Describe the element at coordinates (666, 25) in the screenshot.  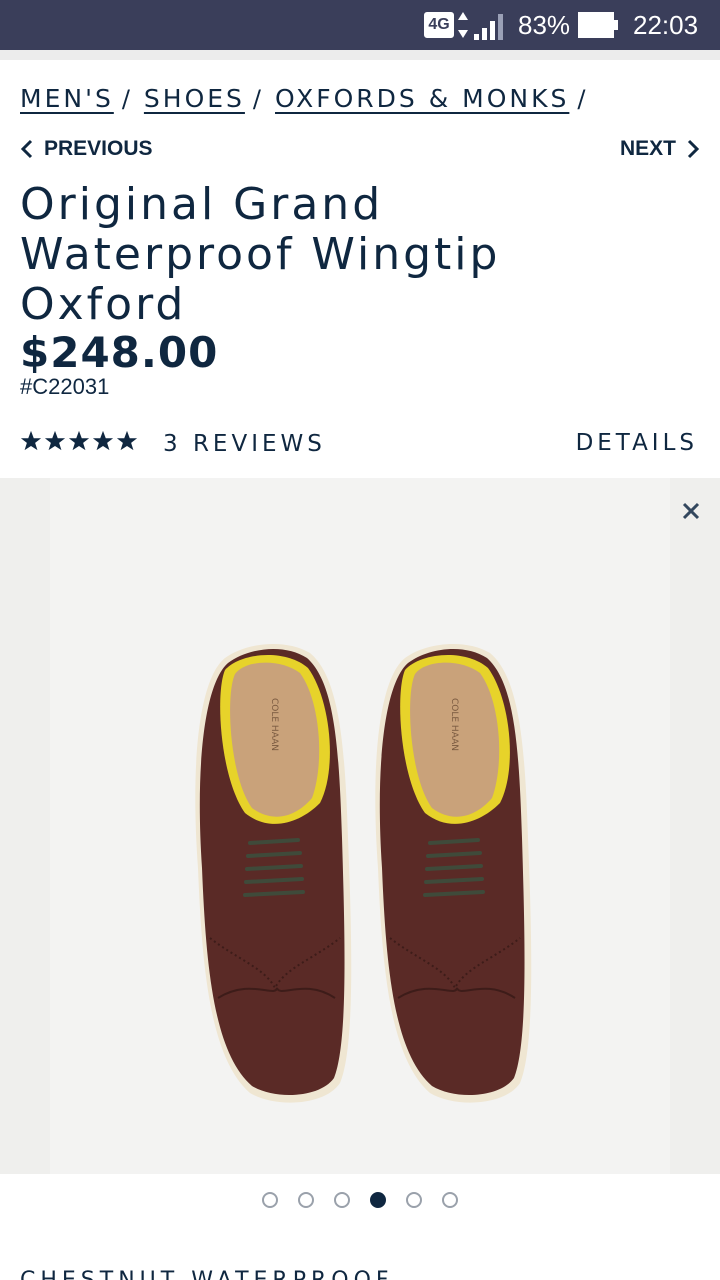
I see `clock: 22:03` at that location.